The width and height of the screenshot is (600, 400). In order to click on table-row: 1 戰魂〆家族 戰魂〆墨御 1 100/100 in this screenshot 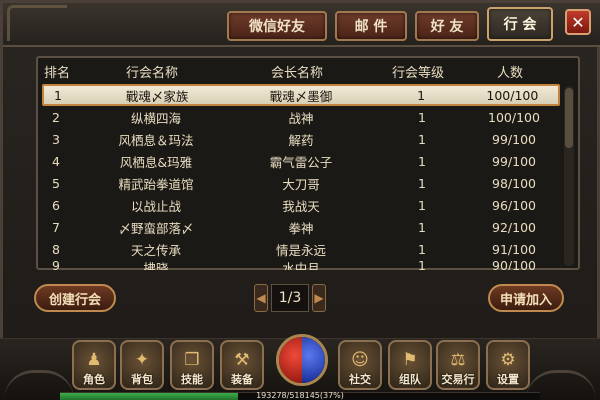, I will do `click(301, 95)`.